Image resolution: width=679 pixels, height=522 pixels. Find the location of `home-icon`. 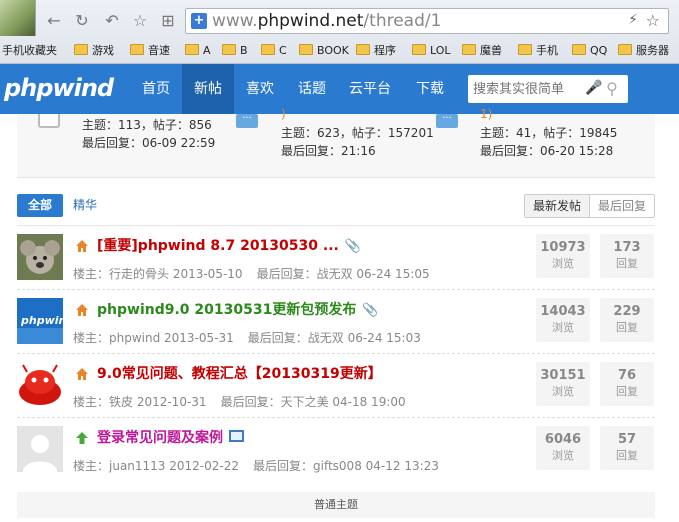

home-icon is located at coordinates (82, 310).